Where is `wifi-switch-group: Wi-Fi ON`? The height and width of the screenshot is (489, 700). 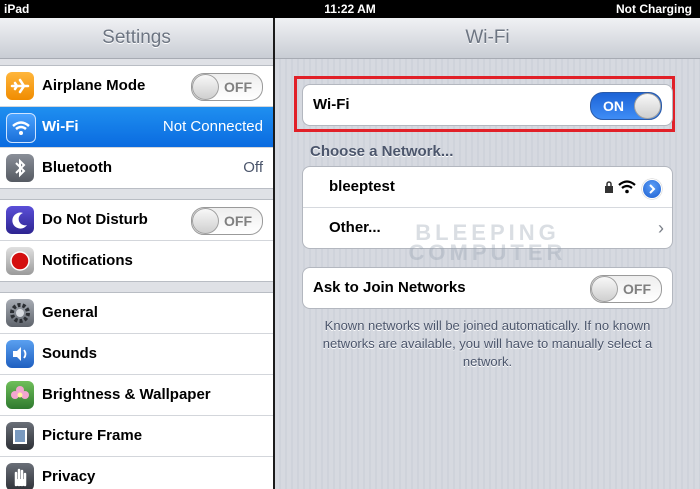 wifi-switch-group: Wi-Fi ON is located at coordinates (487, 105).